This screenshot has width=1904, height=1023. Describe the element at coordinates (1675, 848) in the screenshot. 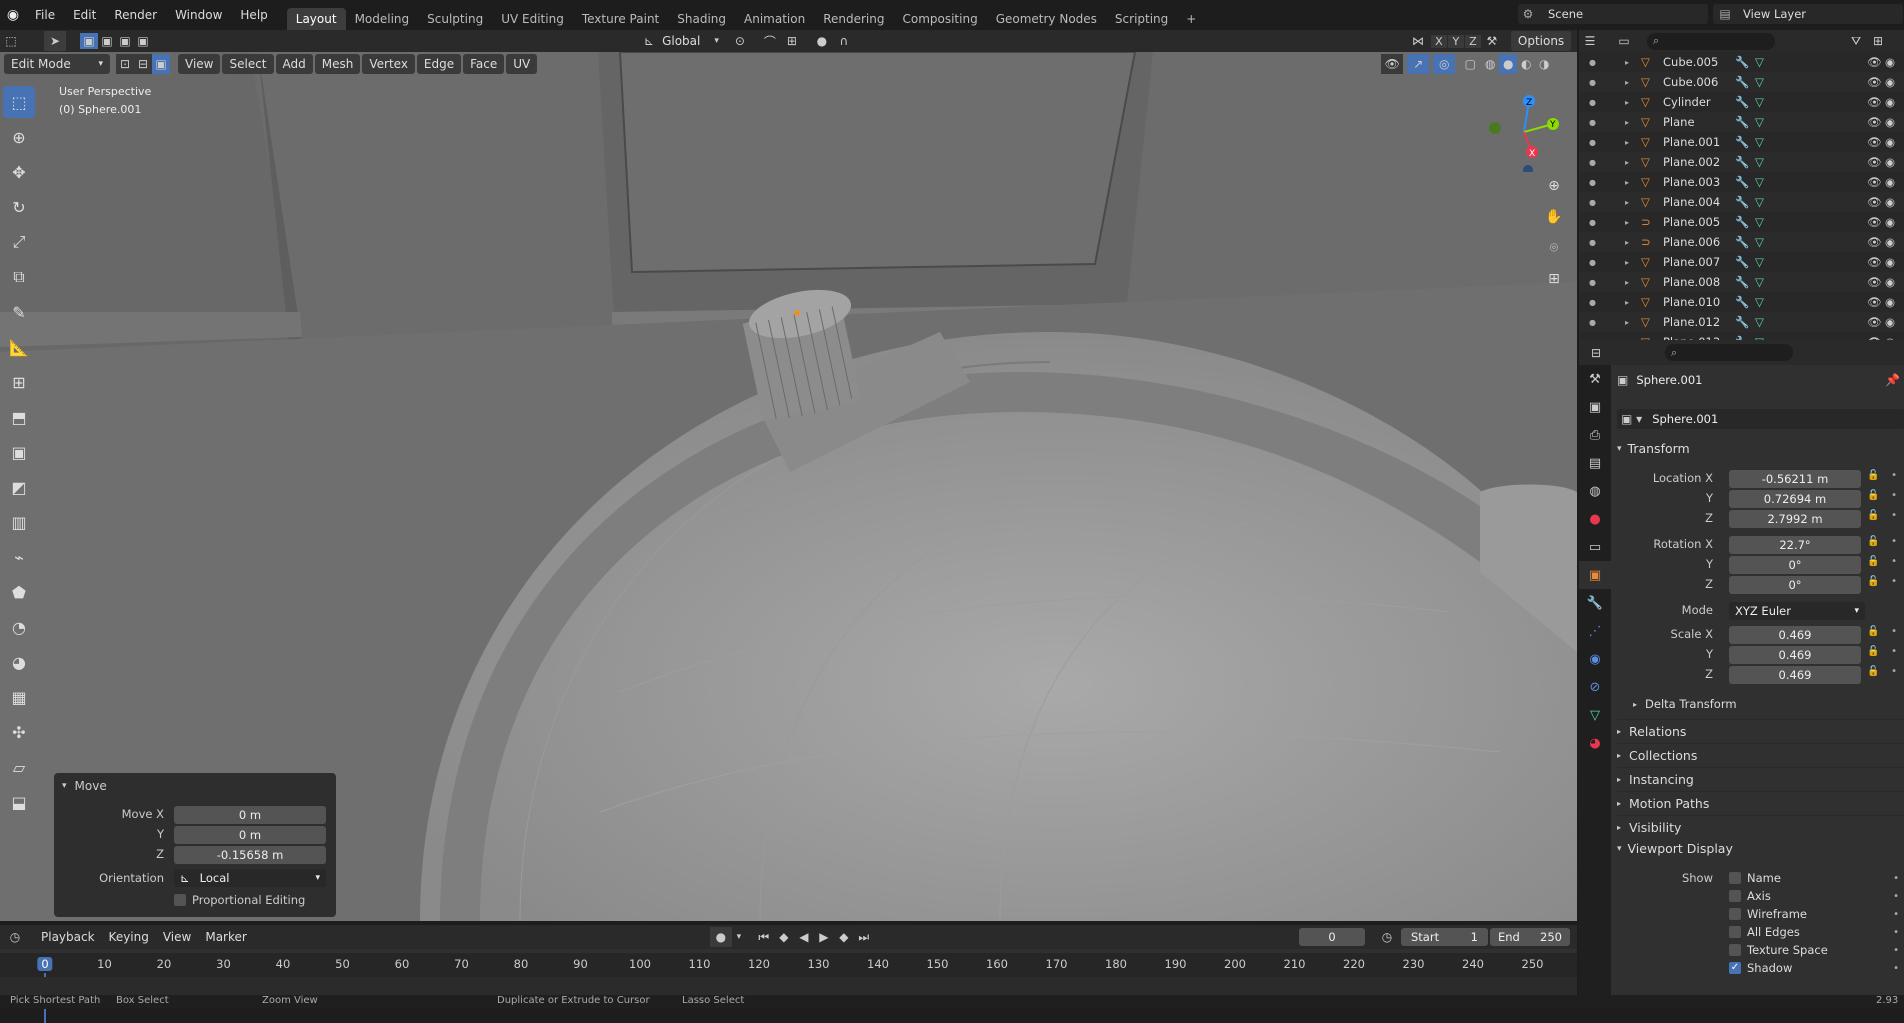

I see `viewport-display-header: ▾ Viewport Display` at that location.